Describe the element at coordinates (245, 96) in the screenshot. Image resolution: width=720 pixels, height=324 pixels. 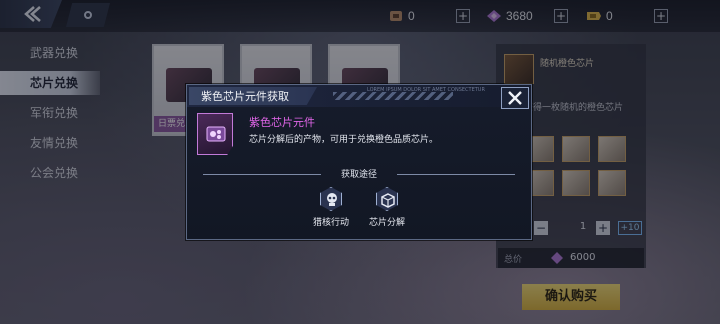
I see `dialog-title: 紫色芯片元件获取` at that location.